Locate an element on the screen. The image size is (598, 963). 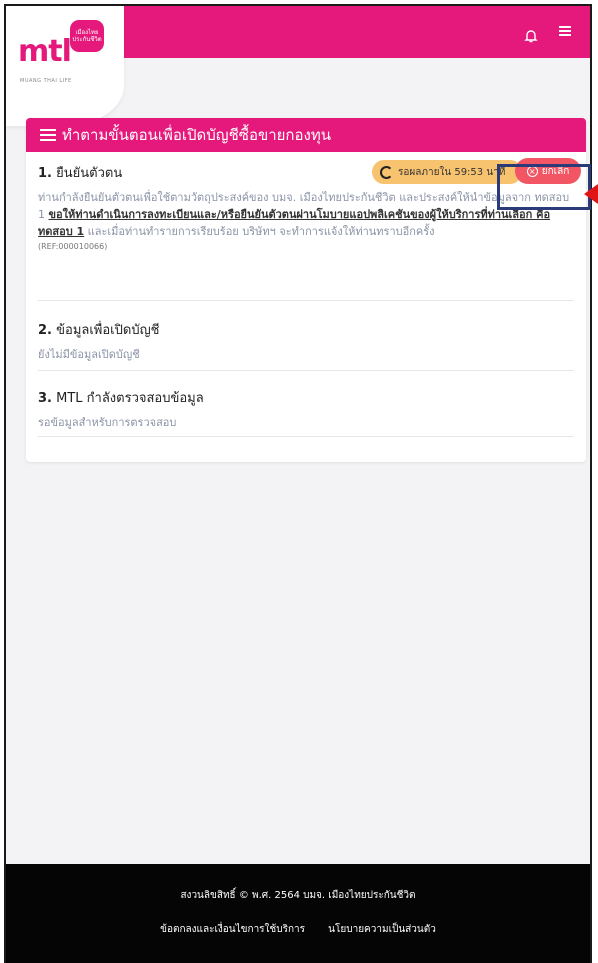
card-title: ทำตามขั้นตอนเพื่อเปิดบัญชีซื้อขายกองทุน is located at coordinates (196, 135).